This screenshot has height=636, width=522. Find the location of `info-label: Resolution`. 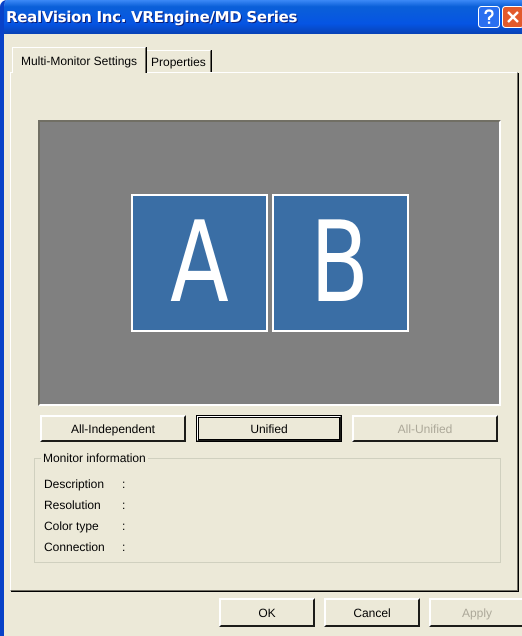

info-label: Resolution is located at coordinates (73, 505).